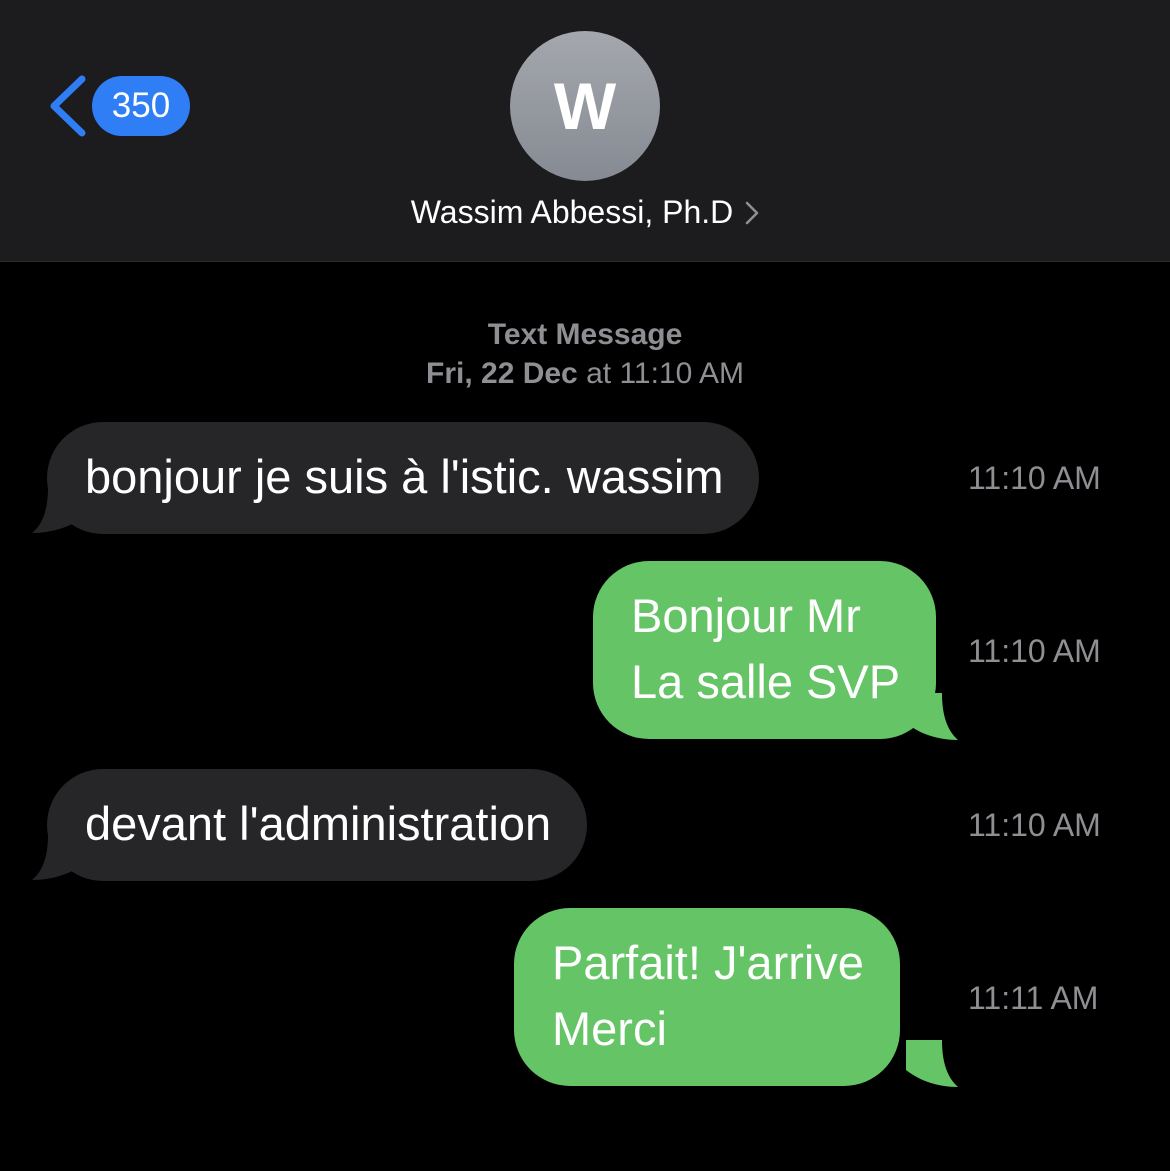 Image resolution: width=1170 pixels, height=1171 pixels. Describe the element at coordinates (1033, 998) in the screenshot. I see `message-timestamp: 11:11 AM` at that location.